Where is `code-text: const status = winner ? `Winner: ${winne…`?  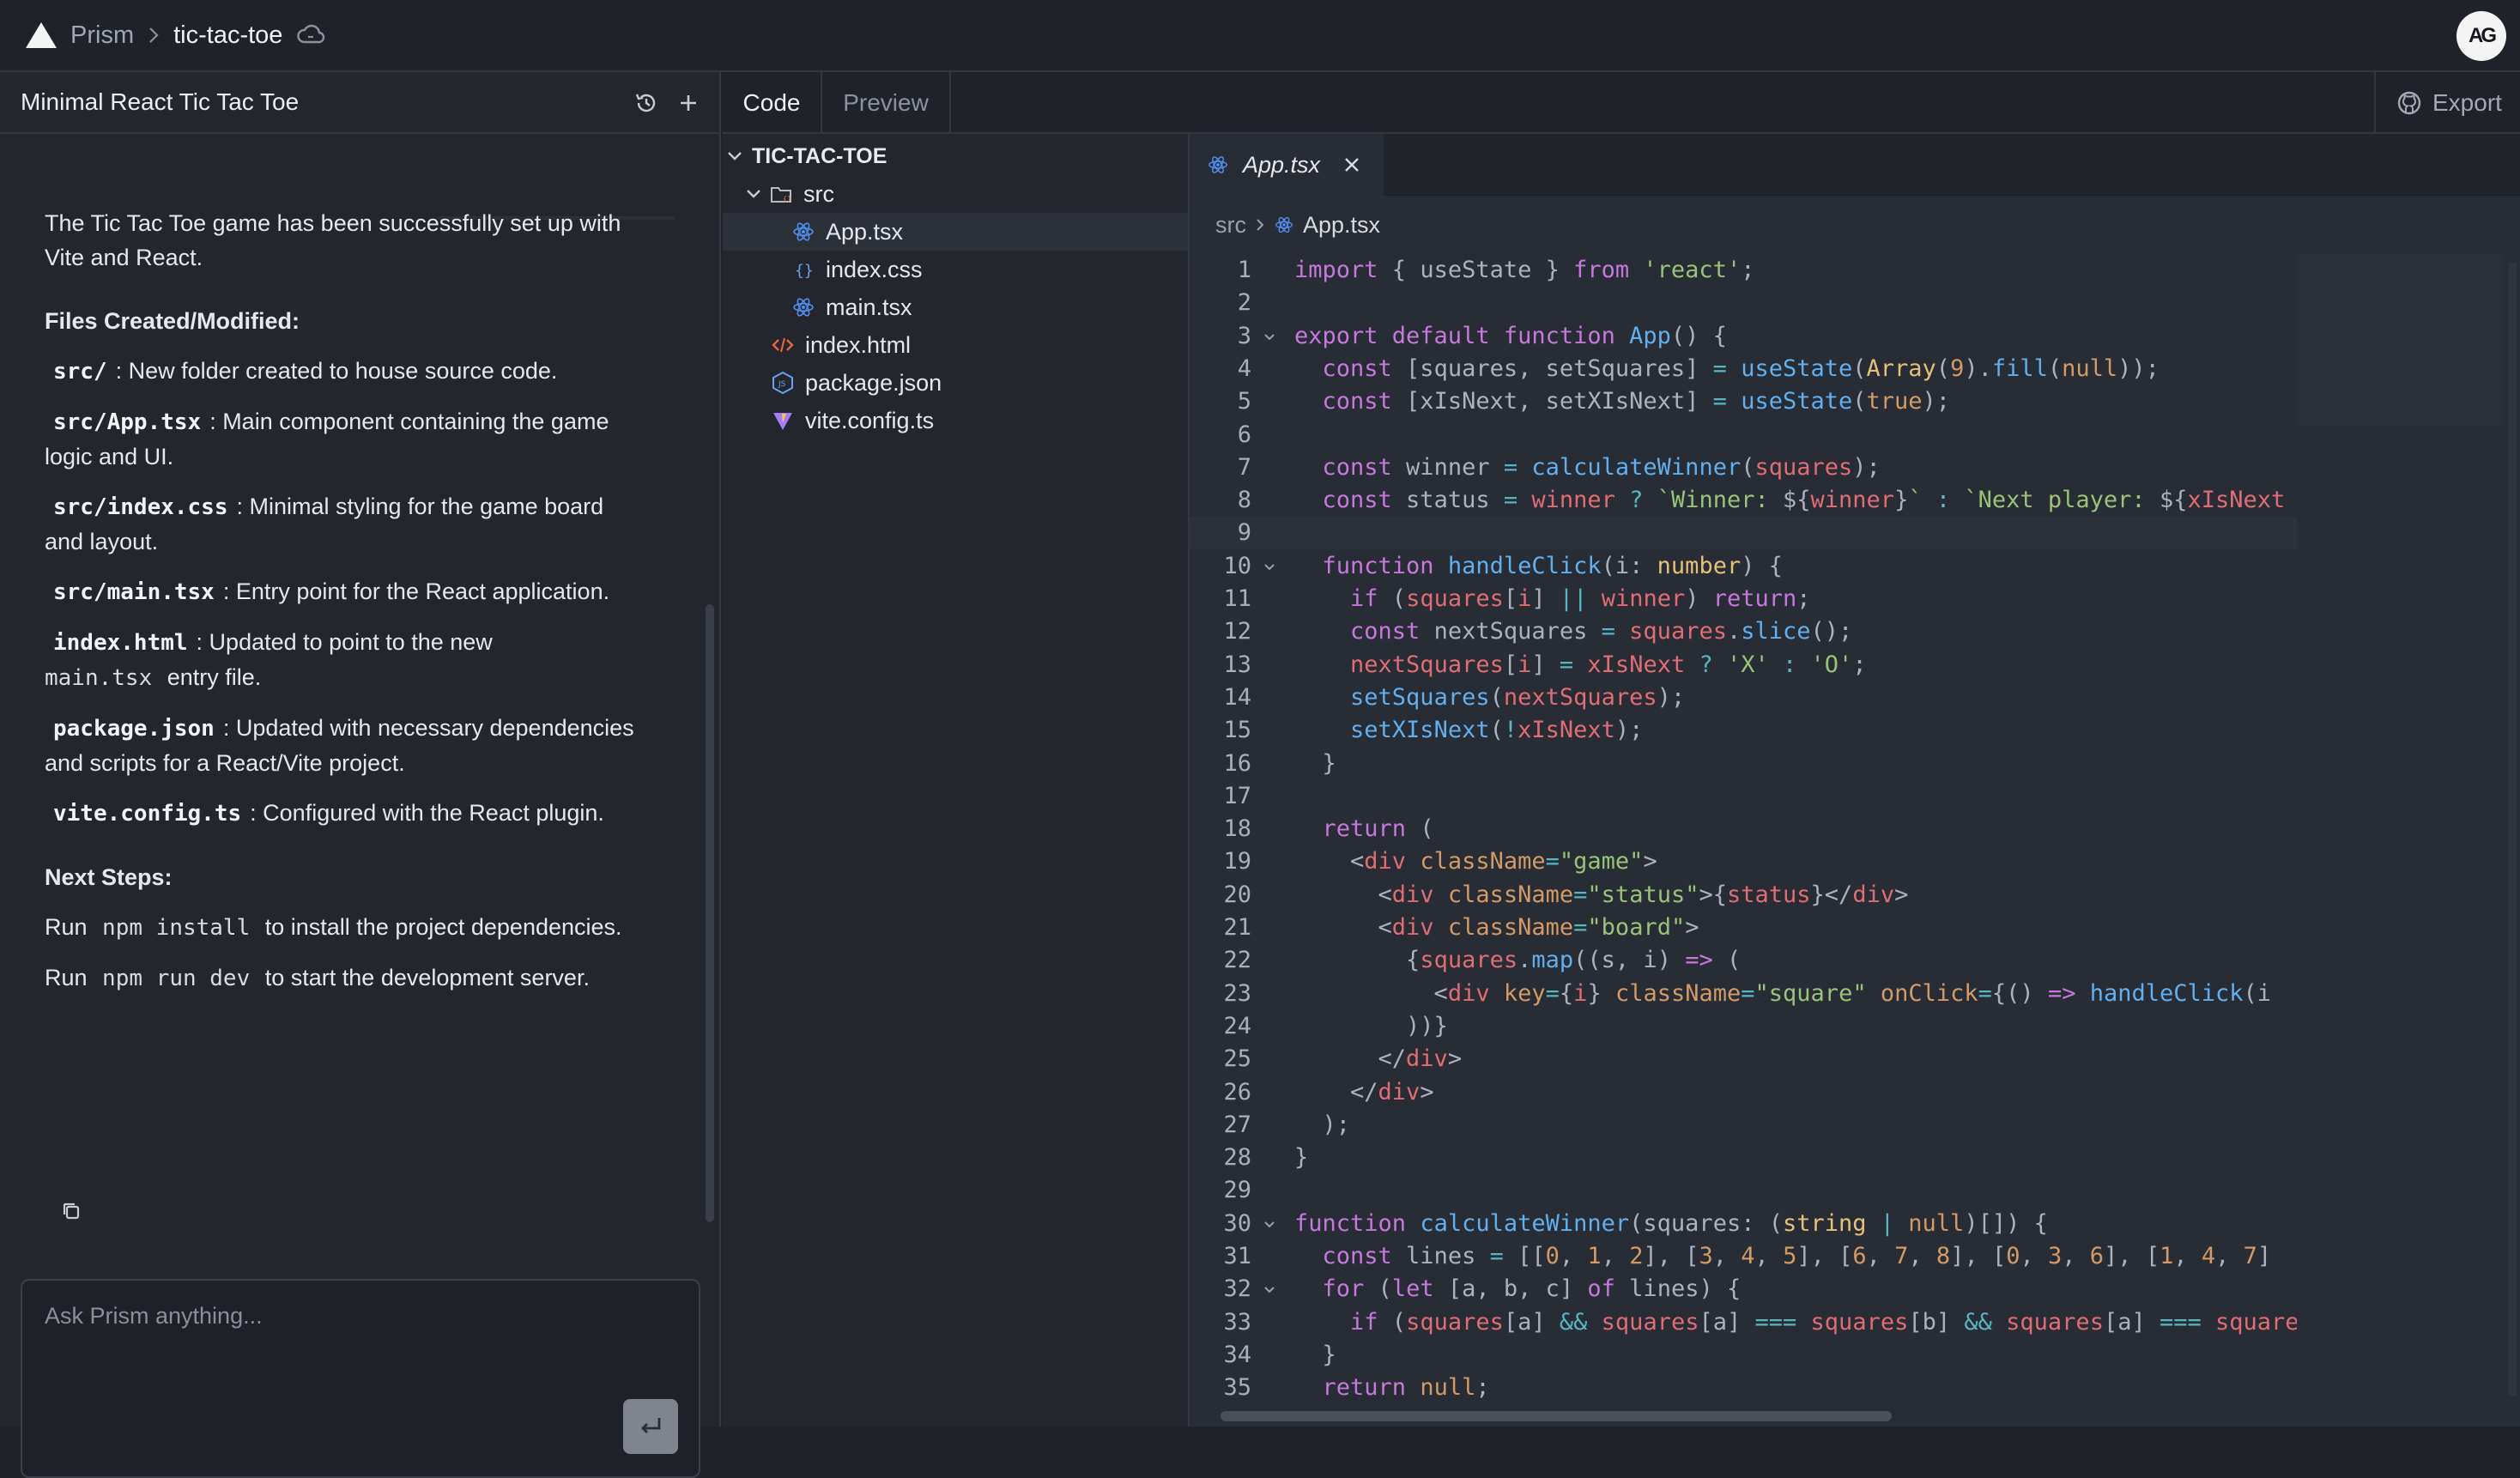
code-text: const status = winner ? `Winner: ${winne… is located at coordinates (1790, 500).